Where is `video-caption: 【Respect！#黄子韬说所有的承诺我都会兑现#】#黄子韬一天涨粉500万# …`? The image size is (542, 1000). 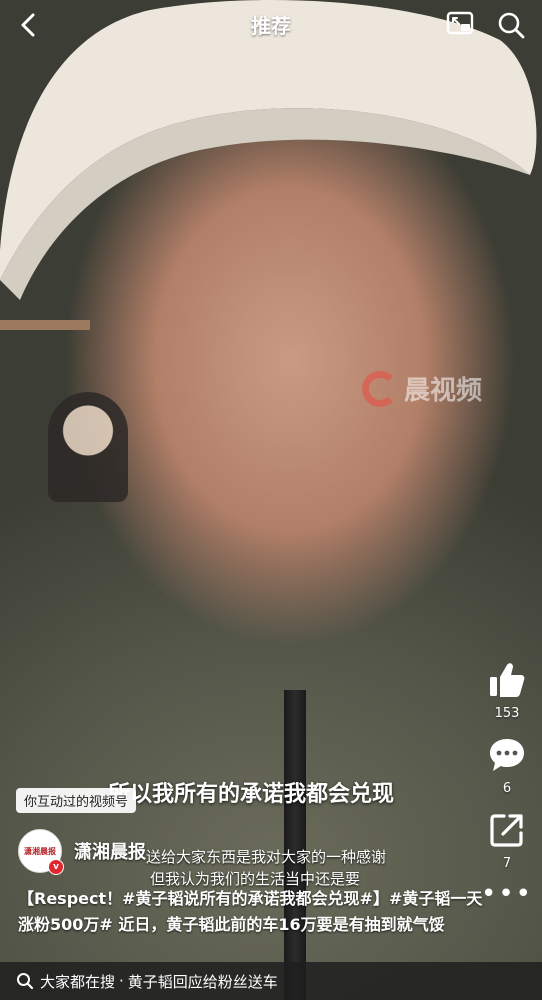 video-caption: 【Respect！#黄子韬说所有的承诺我都会兑现#】#黄子韬一天涨粉500万# … is located at coordinates (253, 912).